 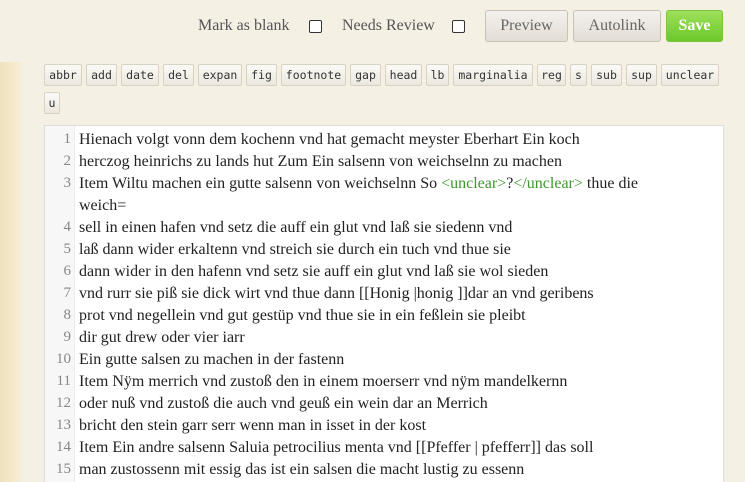 What do you see at coordinates (101, 75) in the screenshot?
I see `tag-button-add: add` at bounding box center [101, 75].